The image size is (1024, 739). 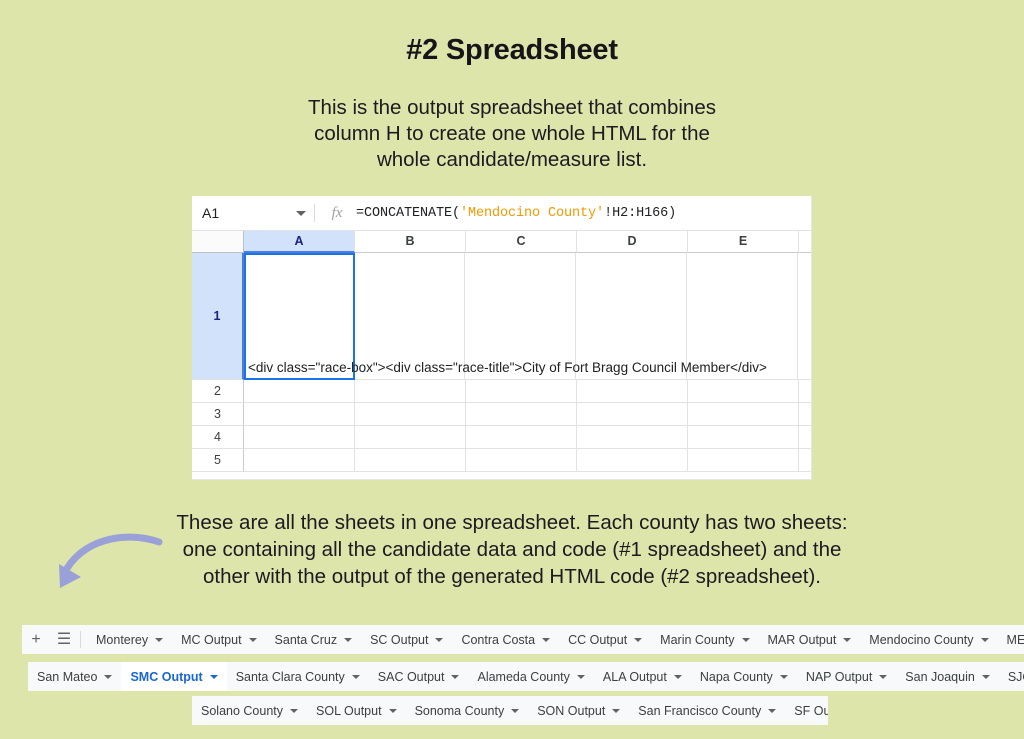 I want to click on column-header-a: A, so click(x=299, y=242).